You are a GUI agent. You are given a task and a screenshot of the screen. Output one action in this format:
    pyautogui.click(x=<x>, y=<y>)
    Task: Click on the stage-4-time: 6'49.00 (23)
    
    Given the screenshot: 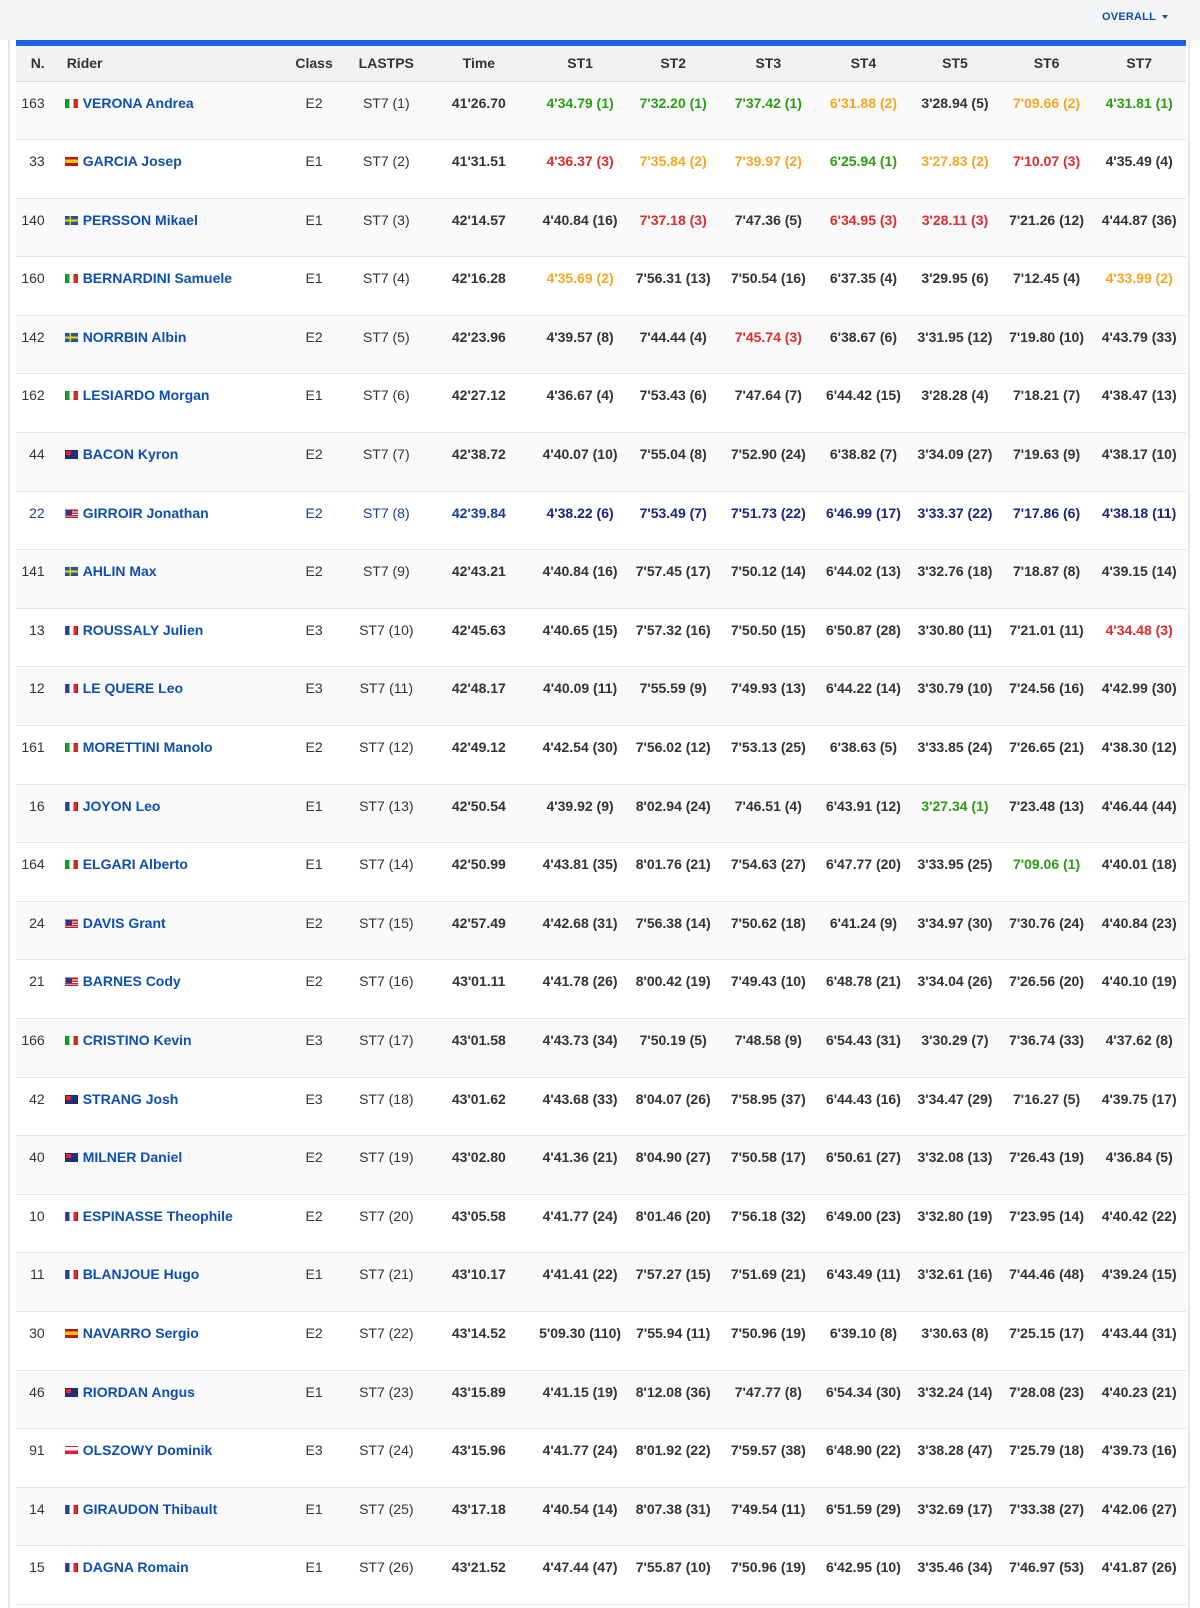 What is the action you would take?
    pyautogui.click(x=863, y=1224)
    